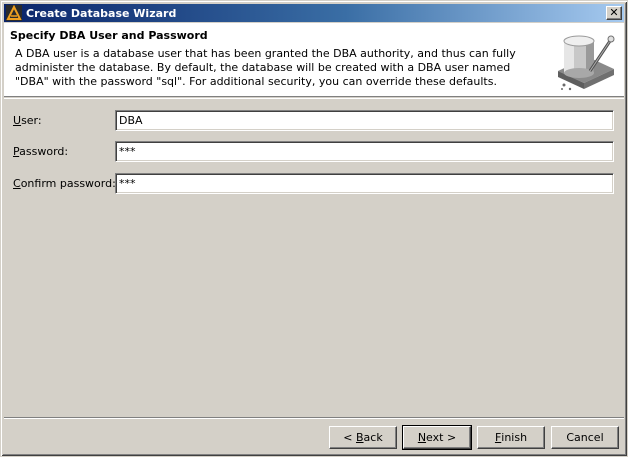  What do you see at coordinates (14, 13) in the screenshot?
I see `sybase-app-icon` at bounding box center [14, 13].